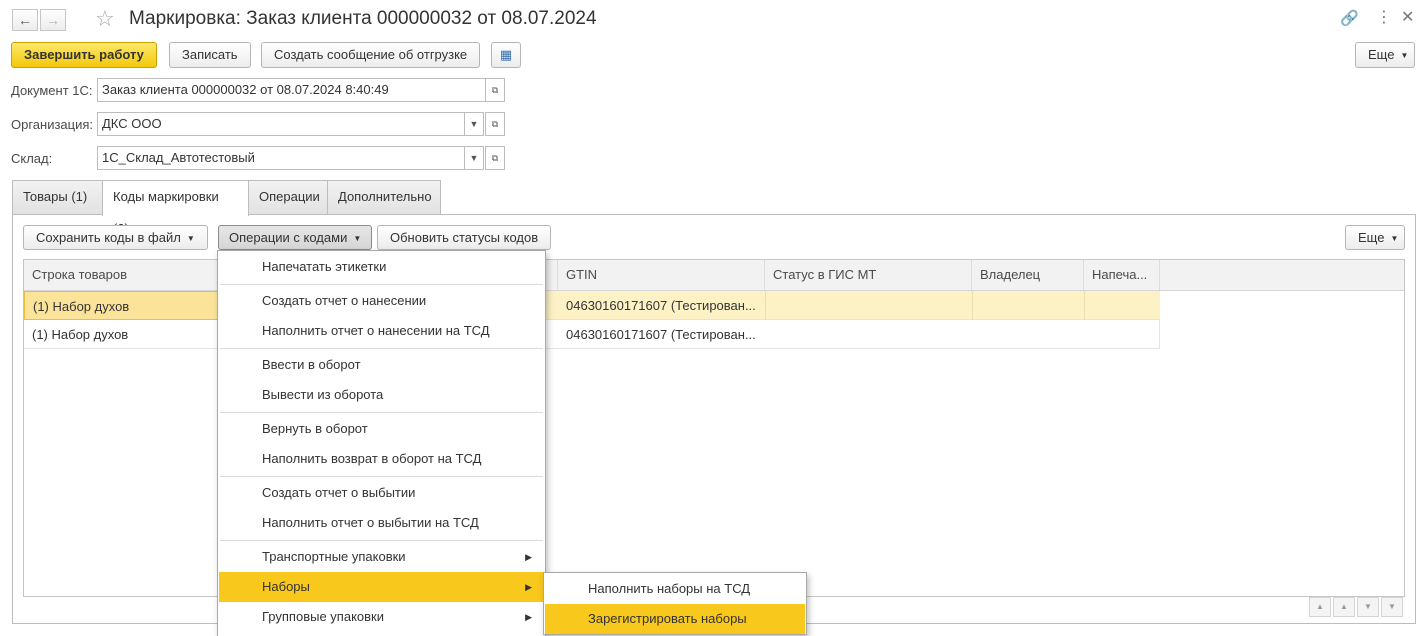 Image resolution: width=1425 pixels, height=636 pixels. What do you see at coordinates (175, 214) in the screenshot?
I see `tab-active-gap` at bounding box center [175, 214].